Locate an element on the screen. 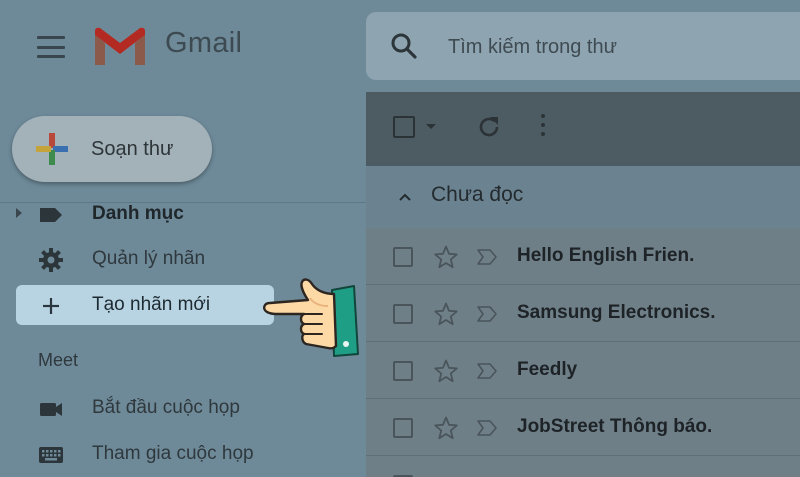 This screenshot has height=477, width=800. sidebar-item-label: Bắt đầu cuộc họp is located at coordinates (166, 407).